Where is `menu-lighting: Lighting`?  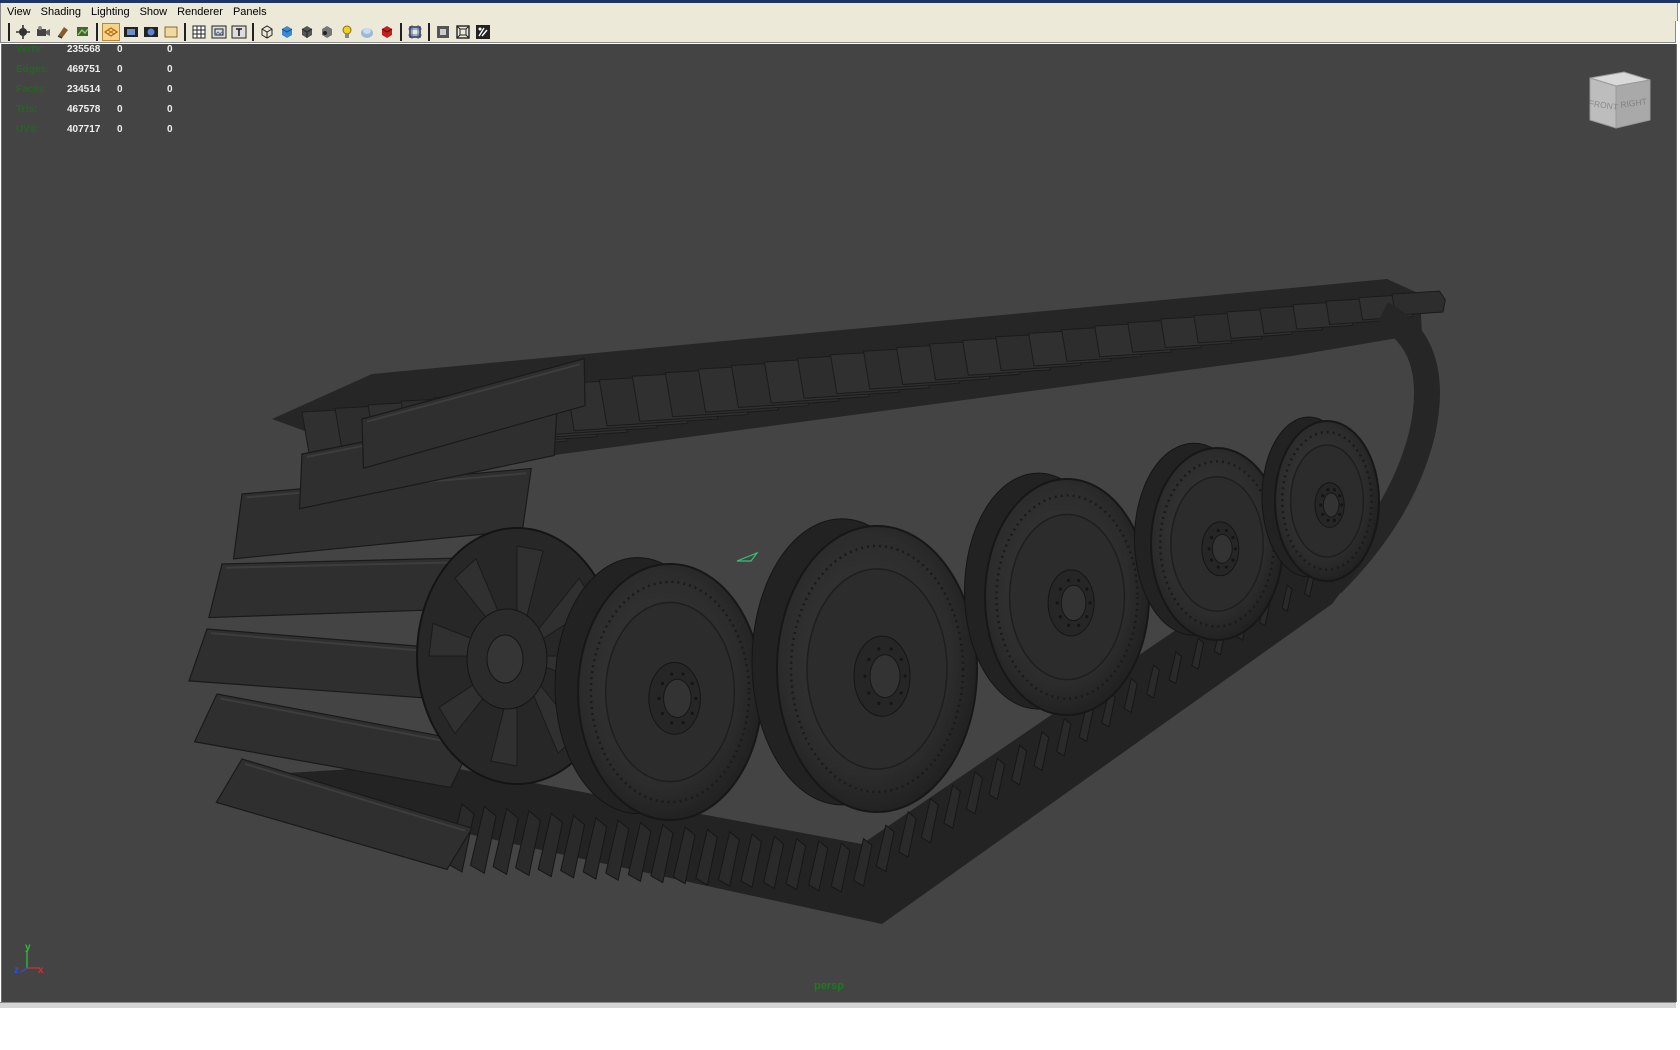 menu-lighting: Lighting is located at coordinates (110, 12).